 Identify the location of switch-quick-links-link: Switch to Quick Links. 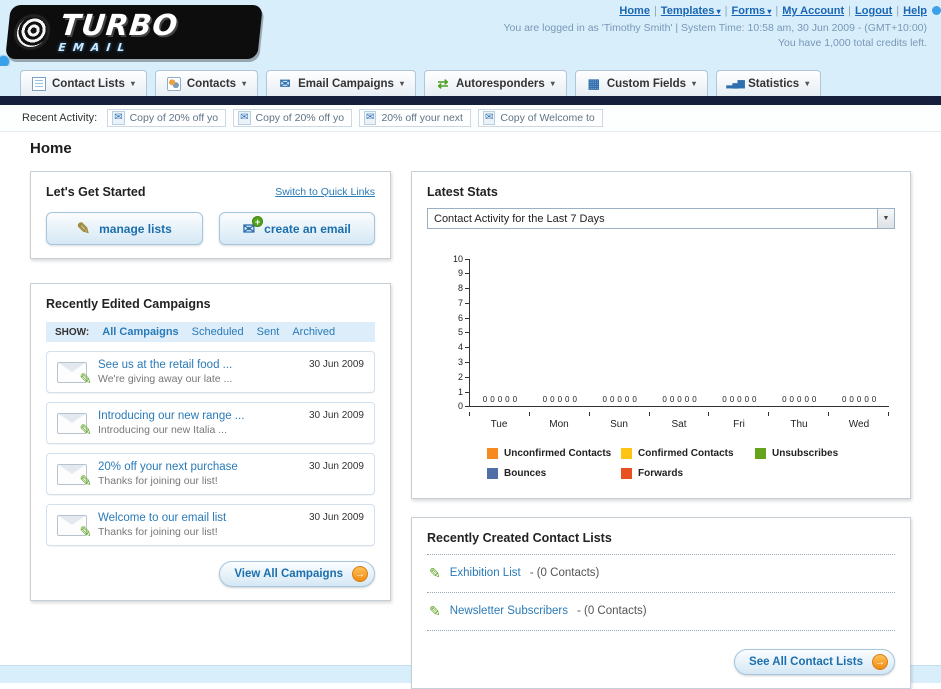
(325, 192).